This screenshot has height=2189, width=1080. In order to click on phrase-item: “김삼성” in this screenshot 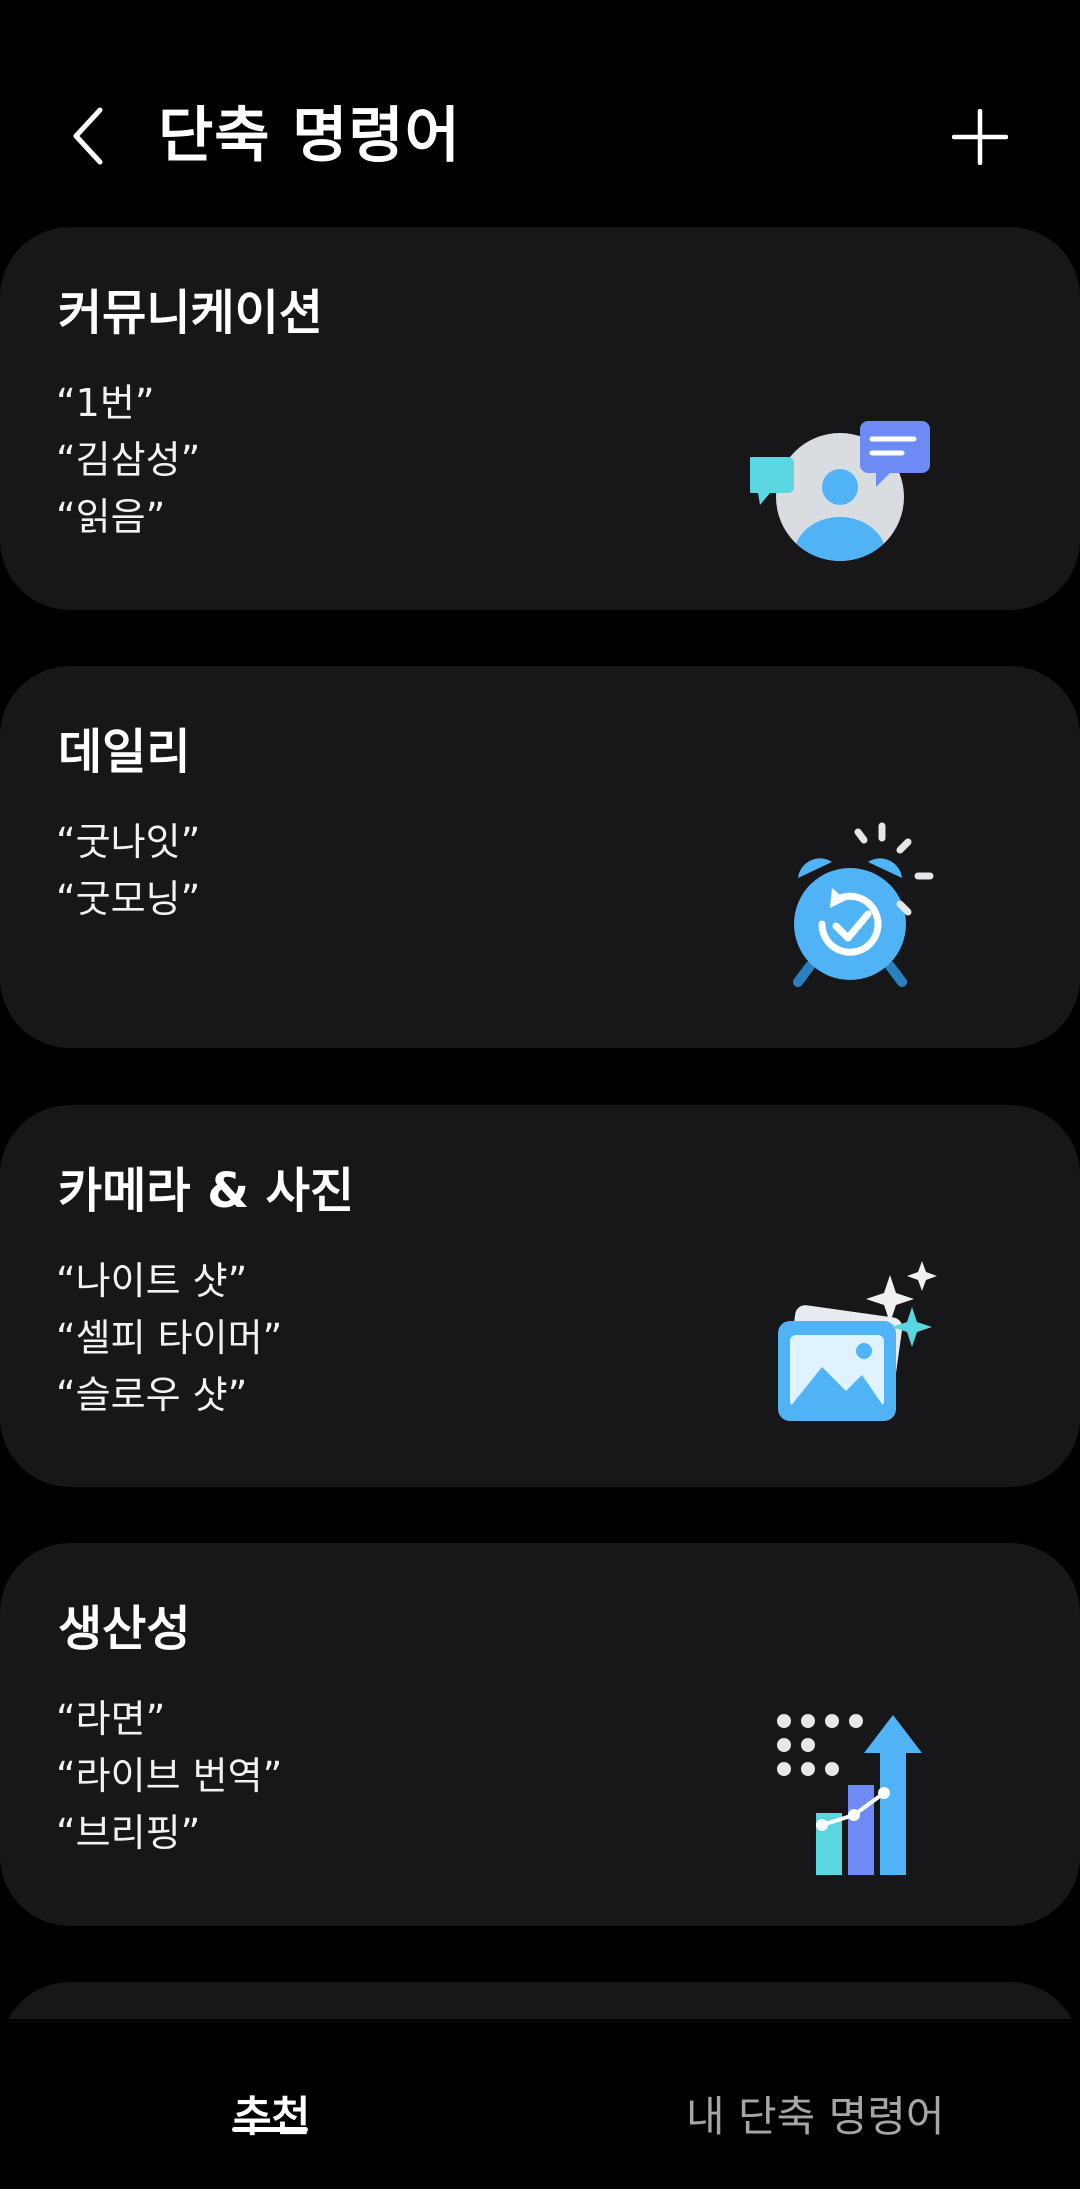, I will do `click(128, 460)`.